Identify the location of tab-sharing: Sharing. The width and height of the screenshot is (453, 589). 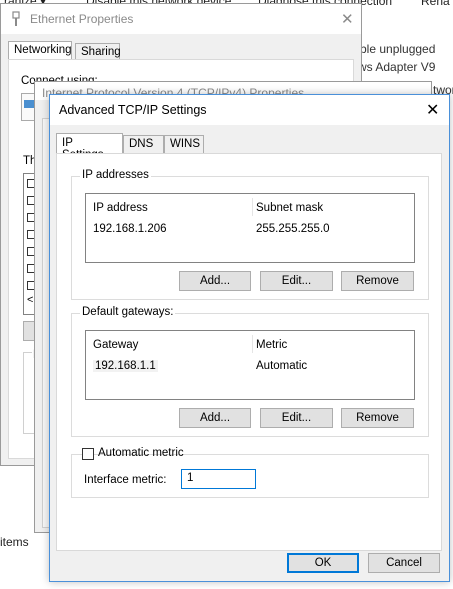
(98, 51).